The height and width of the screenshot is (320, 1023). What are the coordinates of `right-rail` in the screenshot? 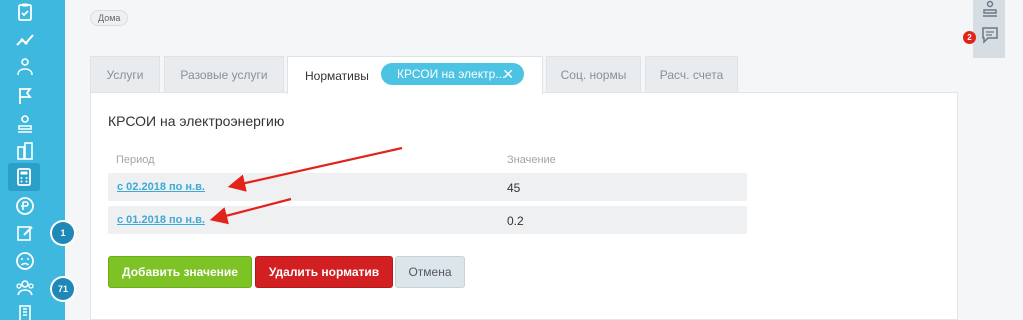 It's located at (989, 29).